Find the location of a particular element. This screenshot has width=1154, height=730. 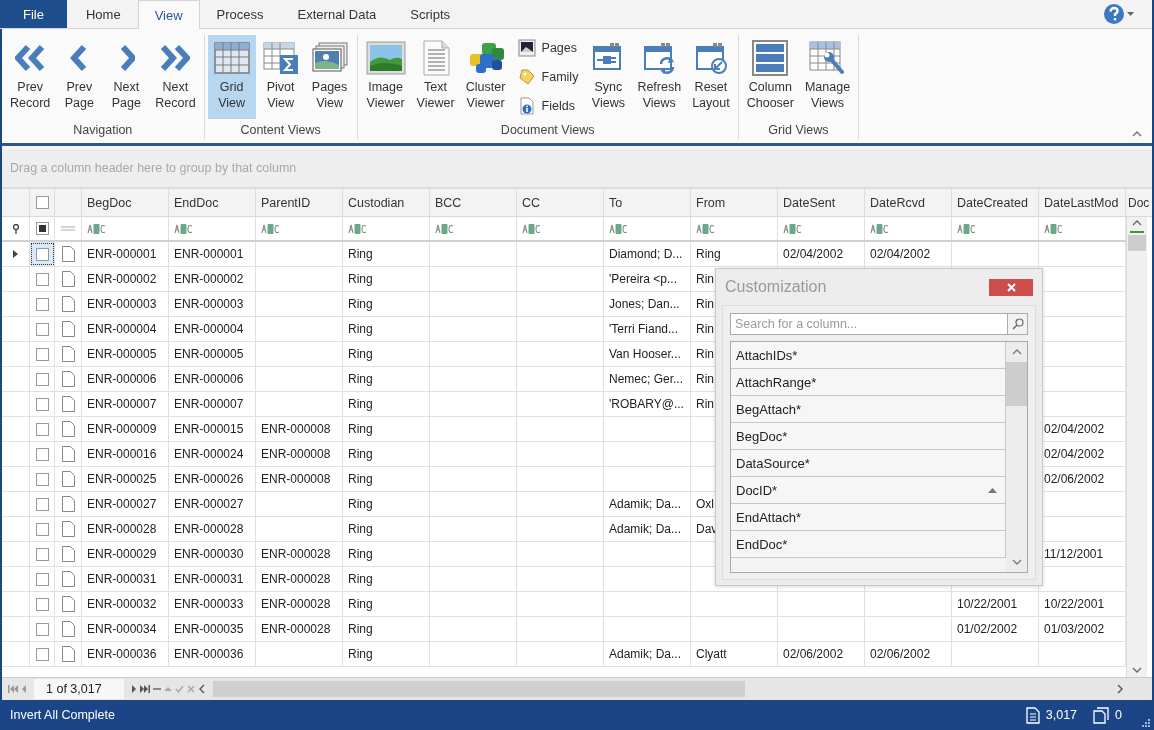

ribbon-button: Grid View is located at coordinates (231, 77).